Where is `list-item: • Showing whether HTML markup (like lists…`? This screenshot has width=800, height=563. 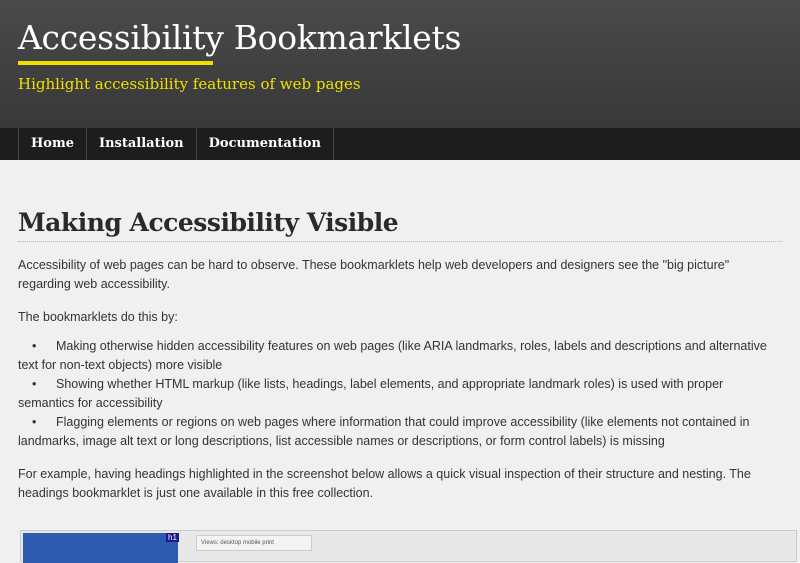
list-item: • Showing whether HTML markup (like lists… is located at coordinates (400, 394).